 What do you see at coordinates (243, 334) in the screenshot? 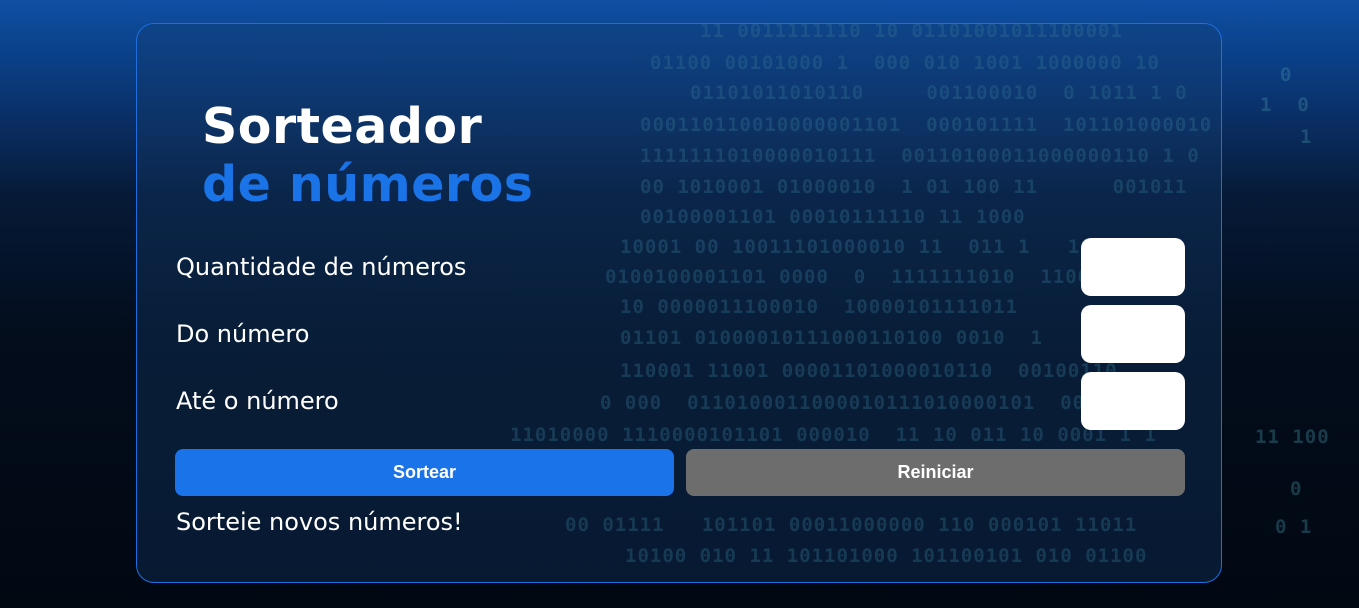
I see `from-label: Do número` at bounding box center [243, 334].